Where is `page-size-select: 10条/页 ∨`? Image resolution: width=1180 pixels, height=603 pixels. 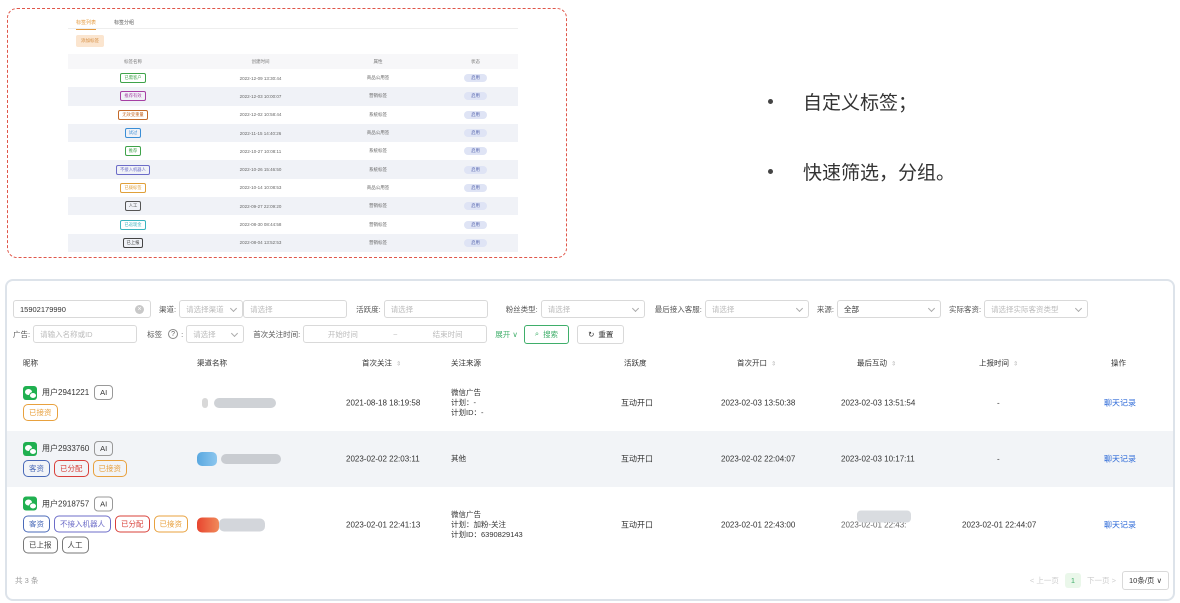
page-size-select: 10条/页 ∨ is located at coordinates (1145, 580).